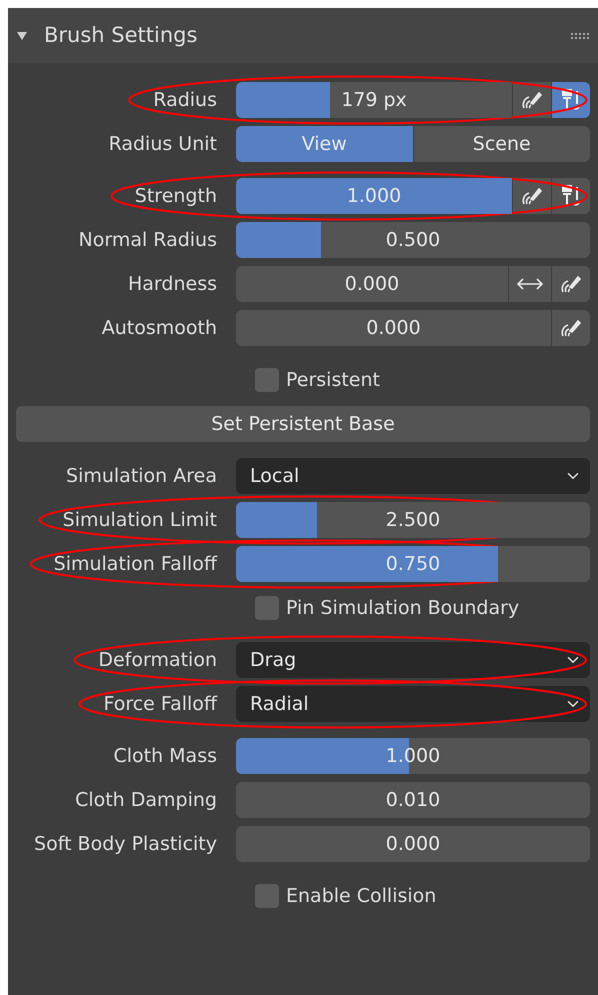 The height and width of the screenshot is (995, 598). What do you see at coordinates (165, 756) in the screenshot?
I see `field-label: Cloth Mass` at bounding box center [165, 756].